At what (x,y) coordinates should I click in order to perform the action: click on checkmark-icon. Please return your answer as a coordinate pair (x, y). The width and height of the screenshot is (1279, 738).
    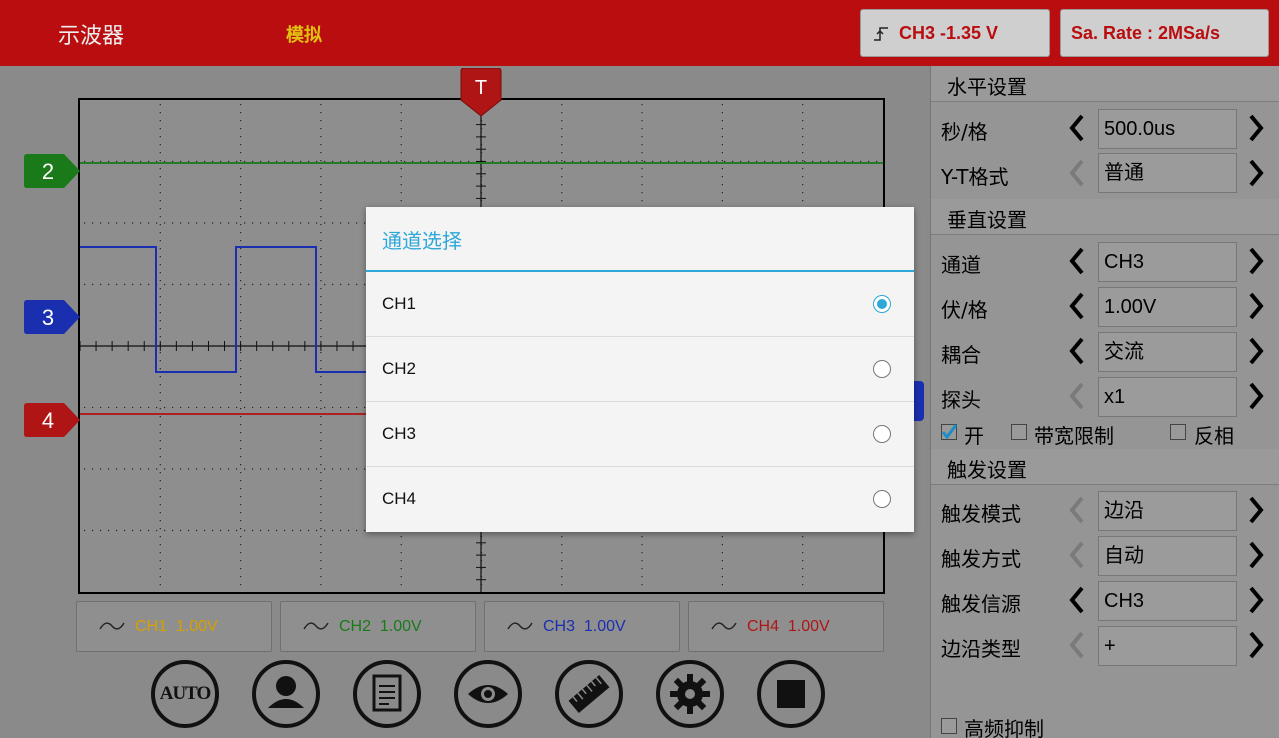
    Looking at the image, I should click on (949, 432).